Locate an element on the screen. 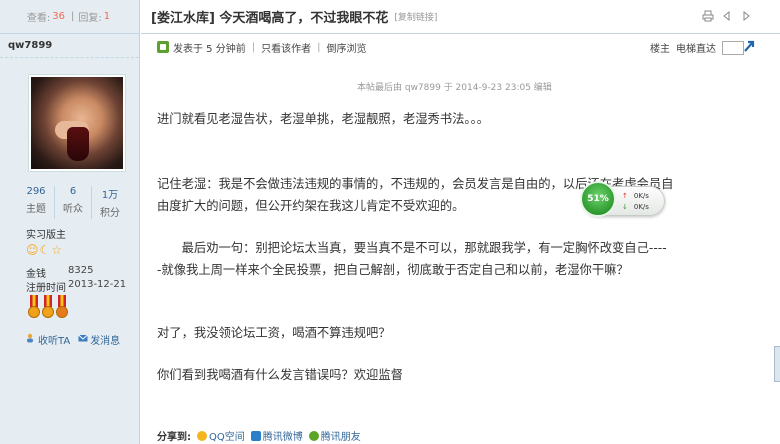 The image size is (780, 444). thread-title: [娄江水库] 今天酒喝高了，不过我眼不花 is located at coordinates (270, 18).